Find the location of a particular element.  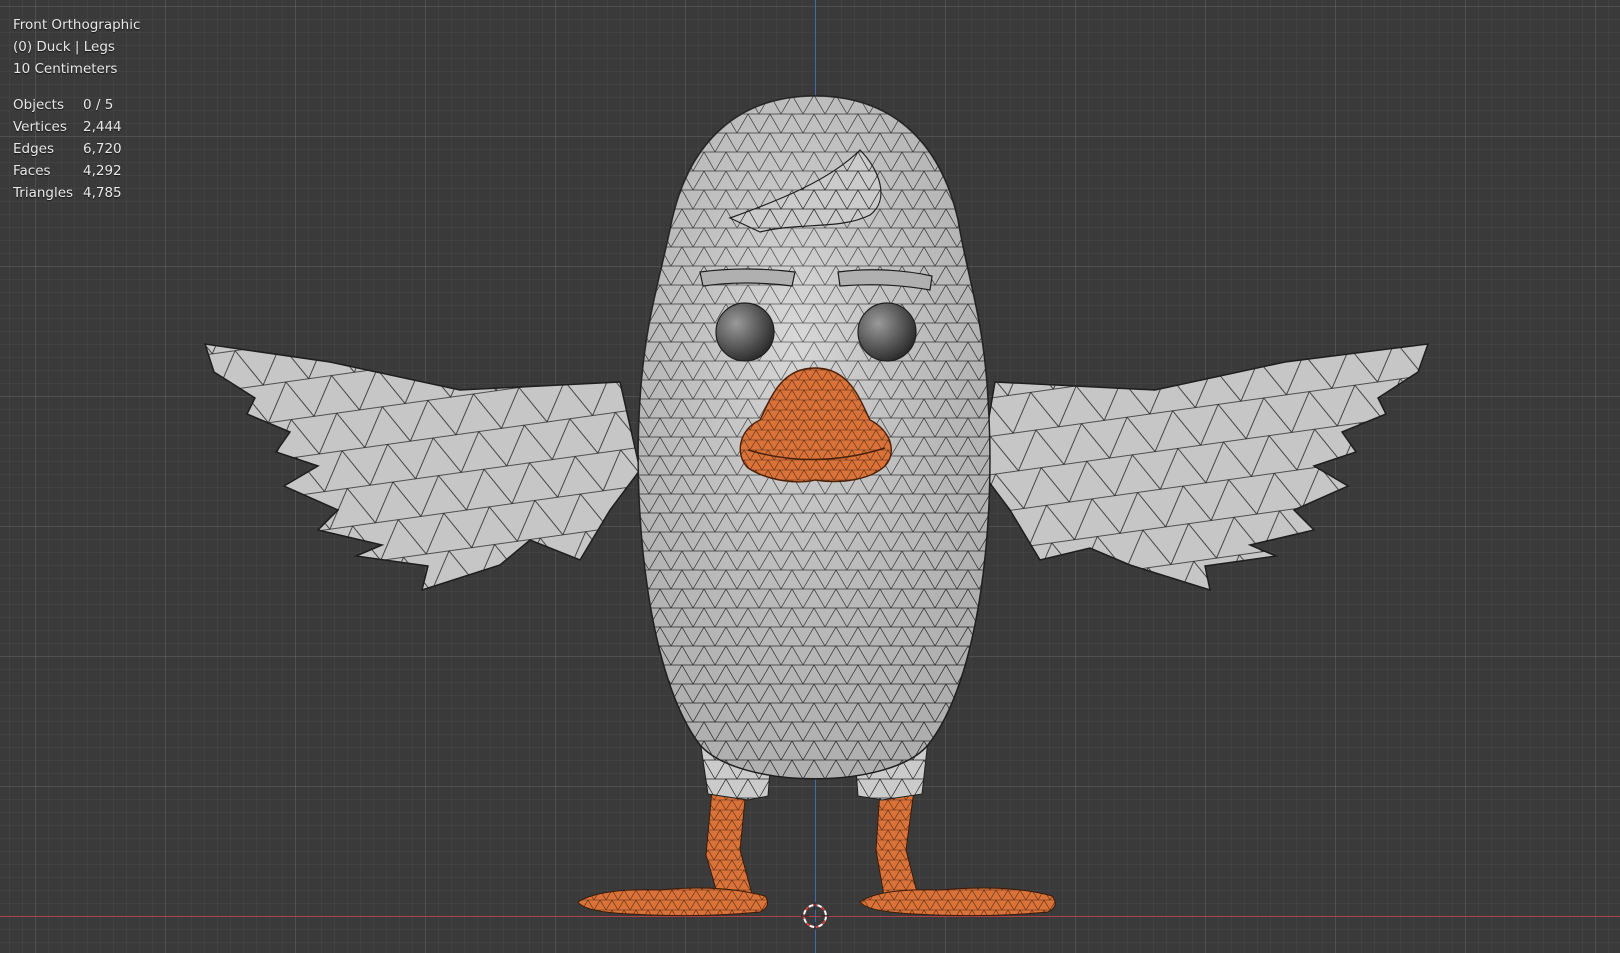

stat-value: 4,785 is located at coordinates (102, 193).